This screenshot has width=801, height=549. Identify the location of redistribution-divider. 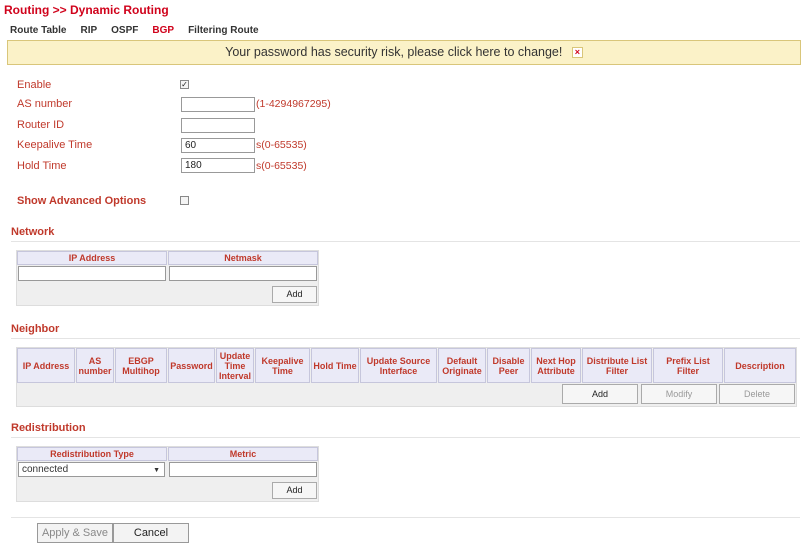
(405, 437).